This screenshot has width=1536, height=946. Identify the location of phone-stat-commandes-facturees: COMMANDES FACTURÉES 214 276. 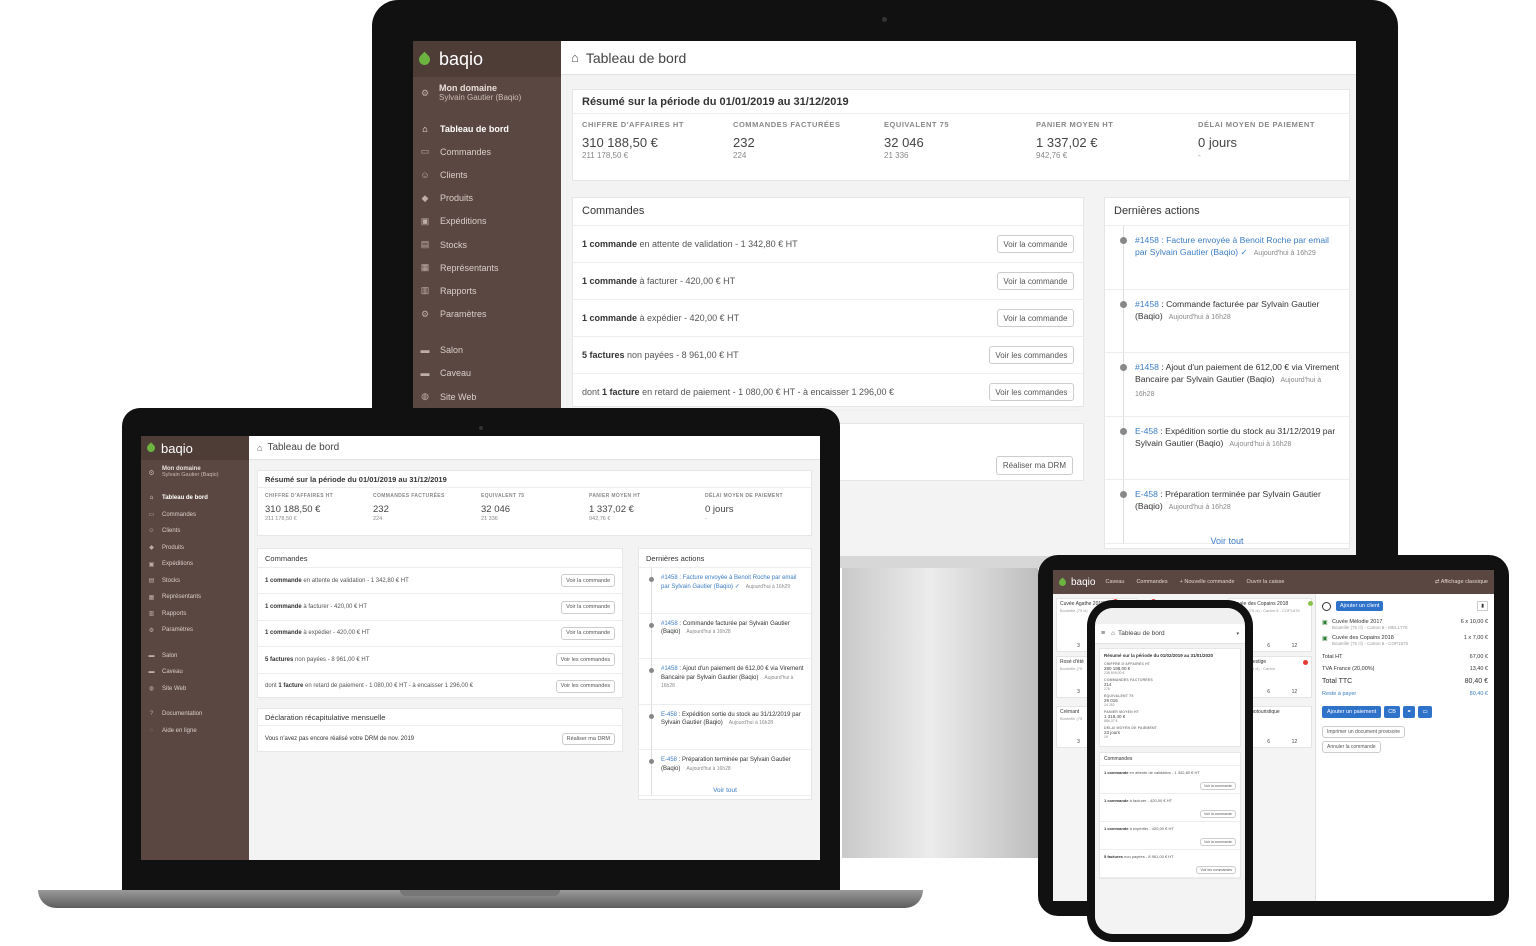
(1170, 684).